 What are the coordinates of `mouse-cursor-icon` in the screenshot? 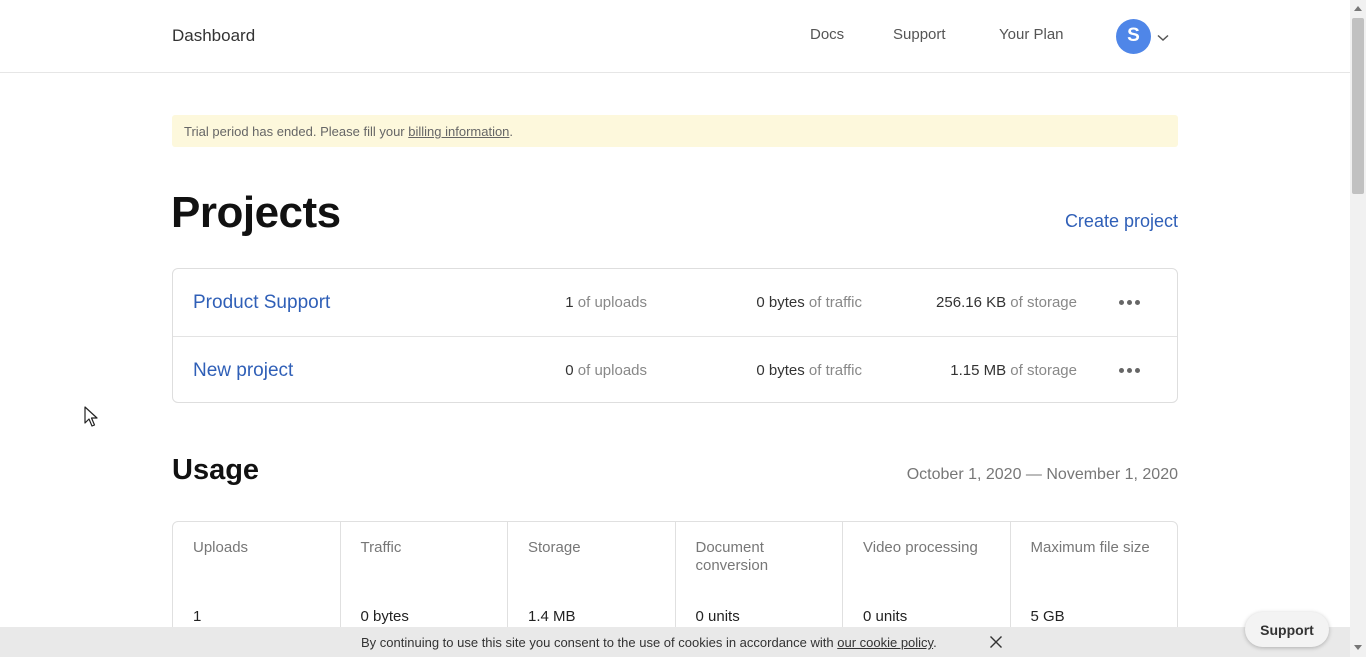 It's located at (91, 416).